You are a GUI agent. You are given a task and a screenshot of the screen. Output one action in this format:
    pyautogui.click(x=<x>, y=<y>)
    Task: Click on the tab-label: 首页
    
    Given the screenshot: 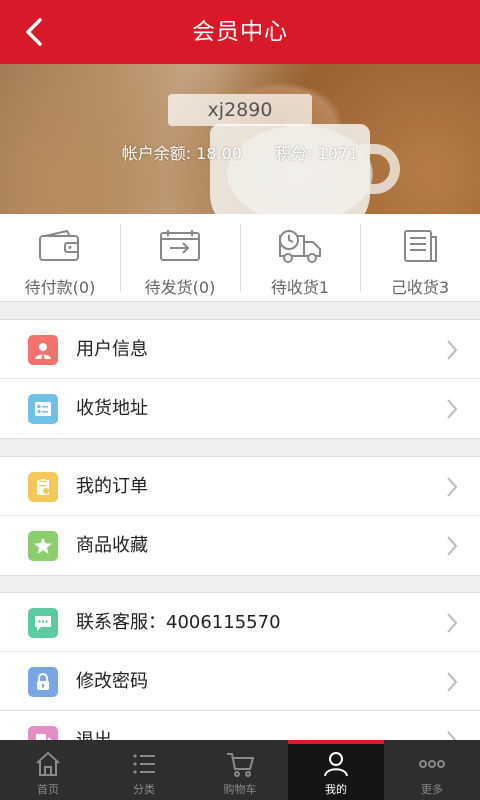 What is the action you would take?
    pyautogui.click(x=48, y=789)
    